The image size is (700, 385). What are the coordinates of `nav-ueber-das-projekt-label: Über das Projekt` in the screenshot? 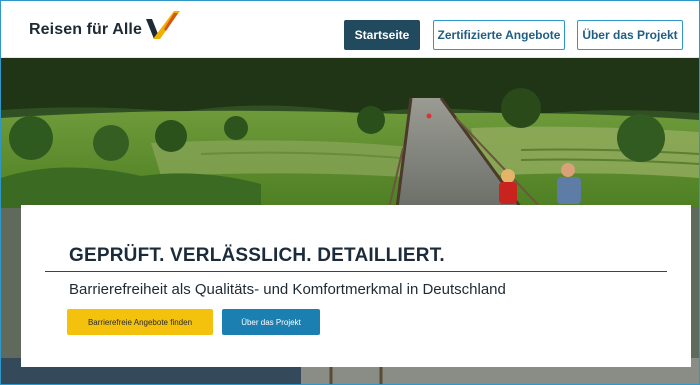 It's located at (630, 35).